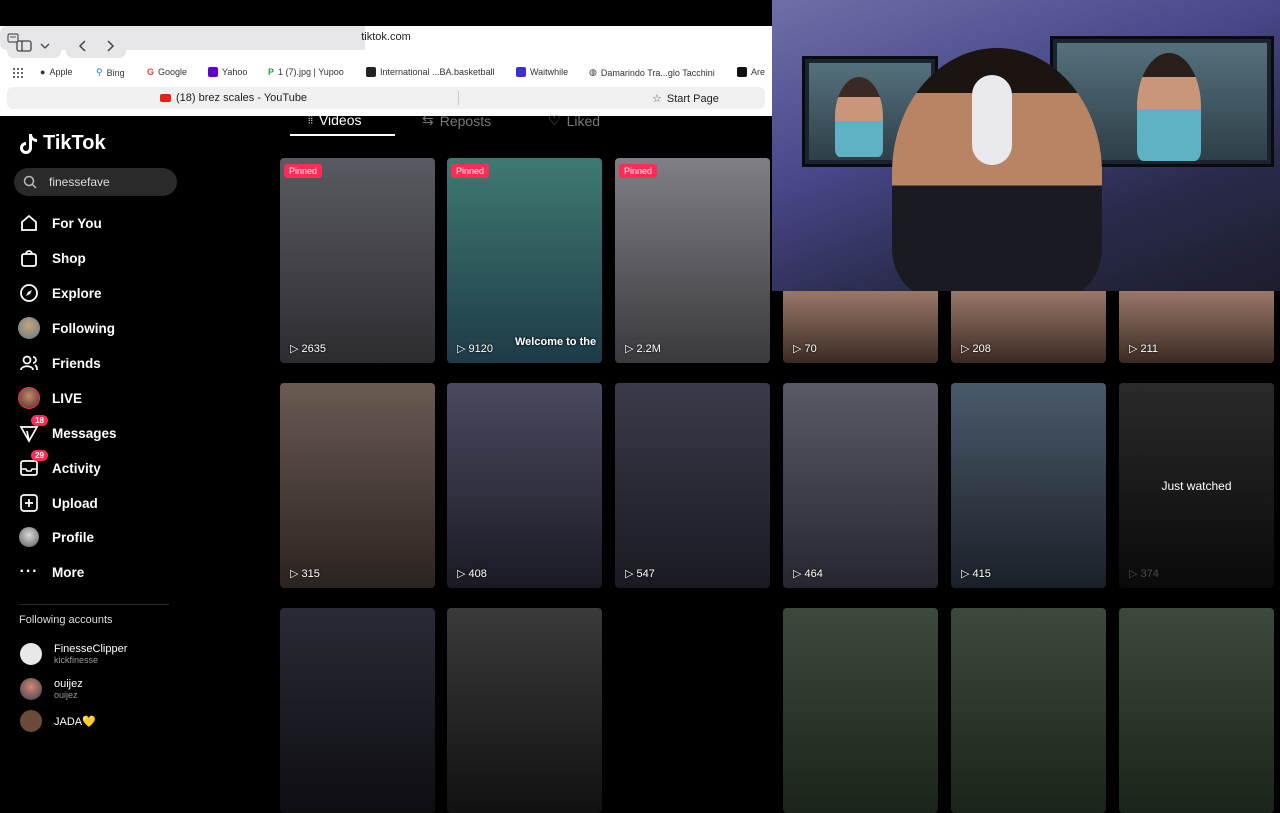 The image size is (1280, 813). What do you see at coordinates (574, 120) in the screenshot?
I see `tab-liked: ♡ Liked` at bounding box center [574, 120].